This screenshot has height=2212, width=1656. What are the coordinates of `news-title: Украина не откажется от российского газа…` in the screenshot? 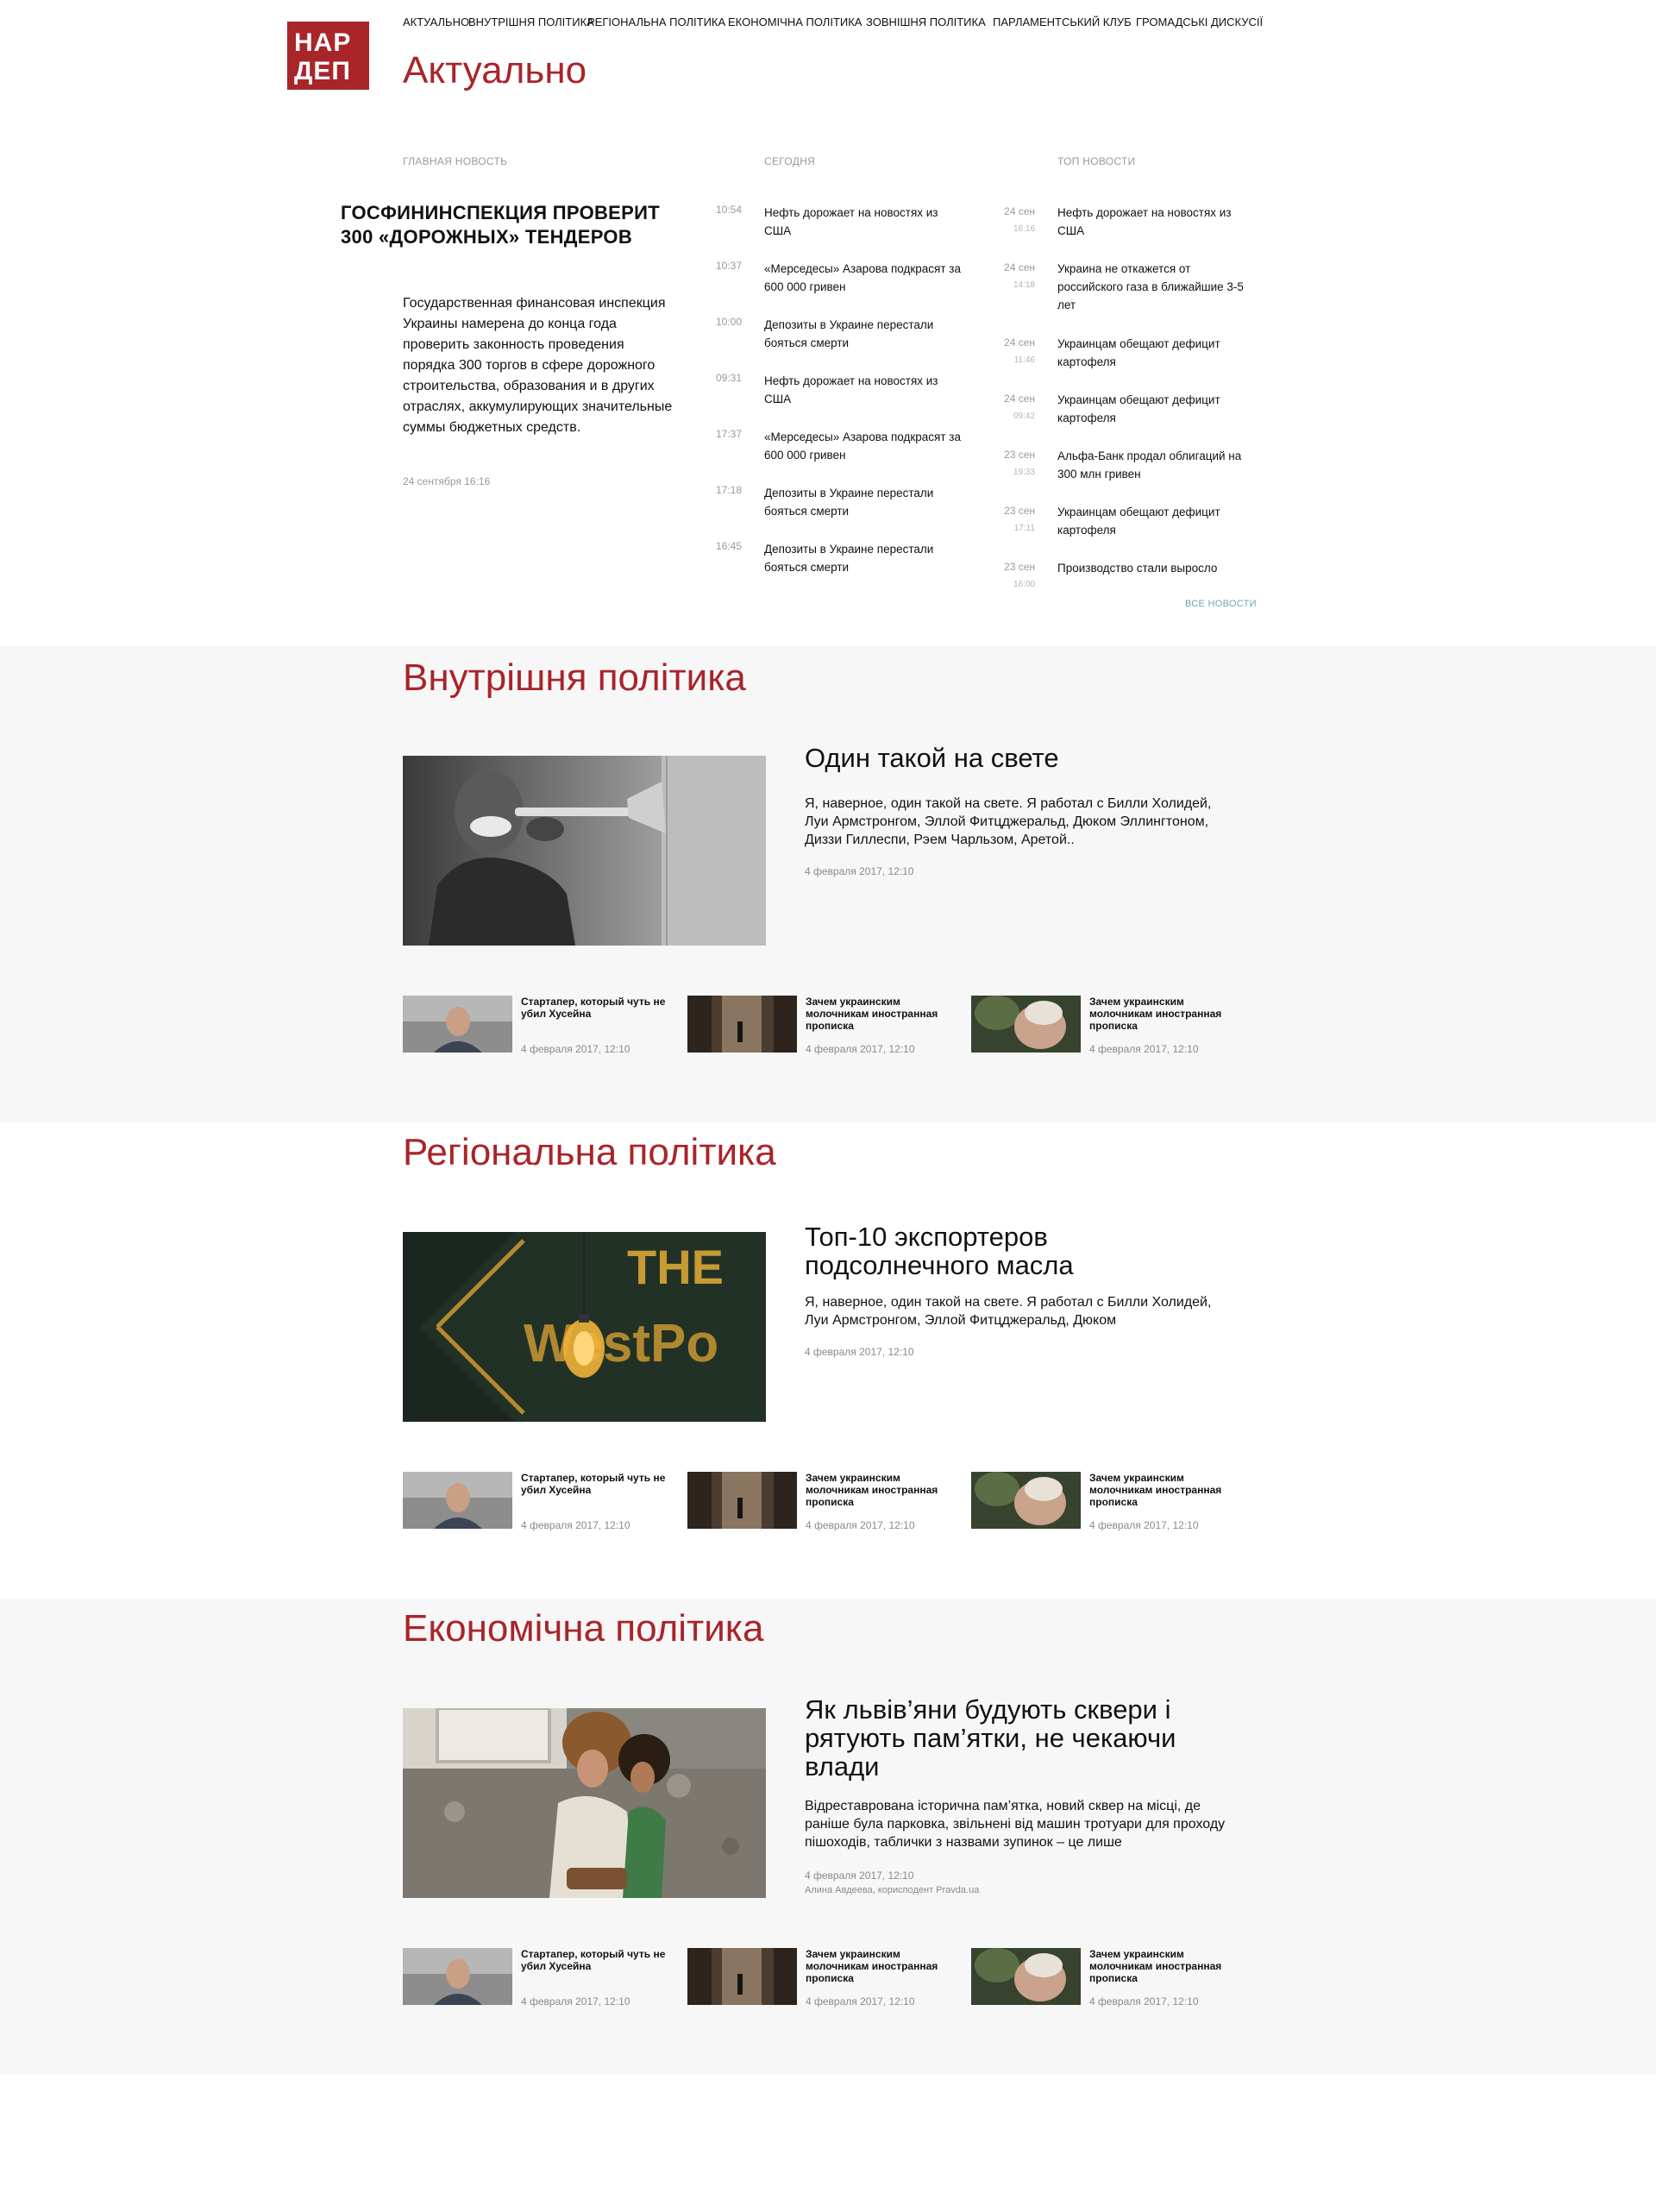 It's located at (1156, 287).